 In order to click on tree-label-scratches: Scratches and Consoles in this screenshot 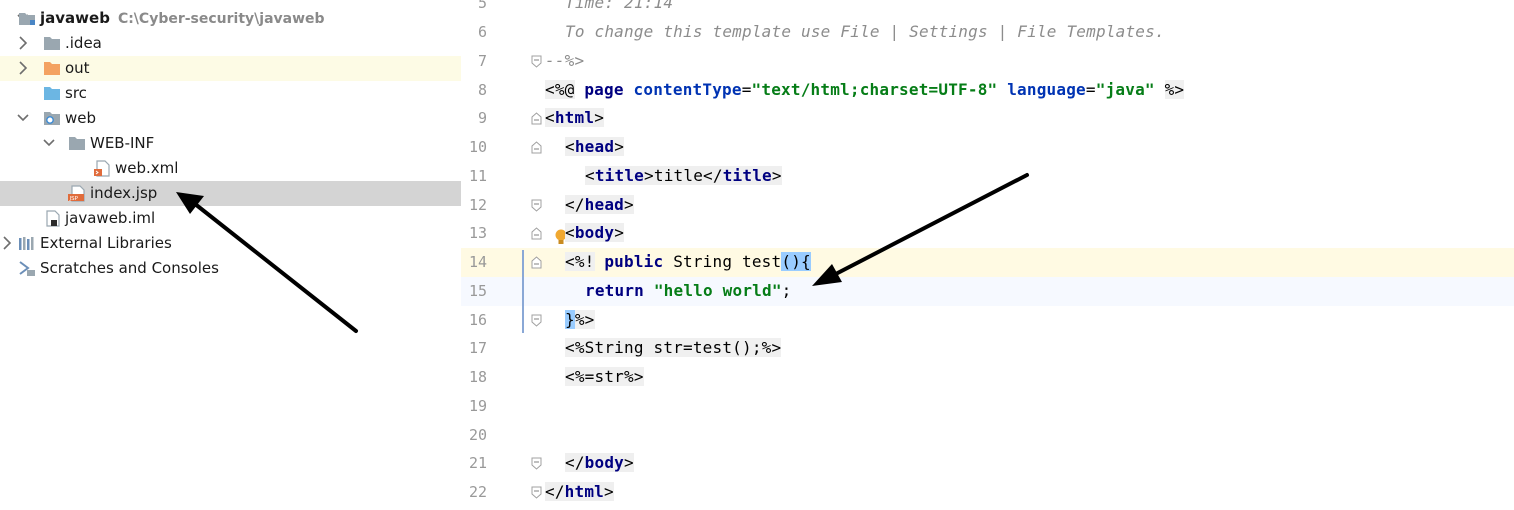, I will do `click(129, 268)`.